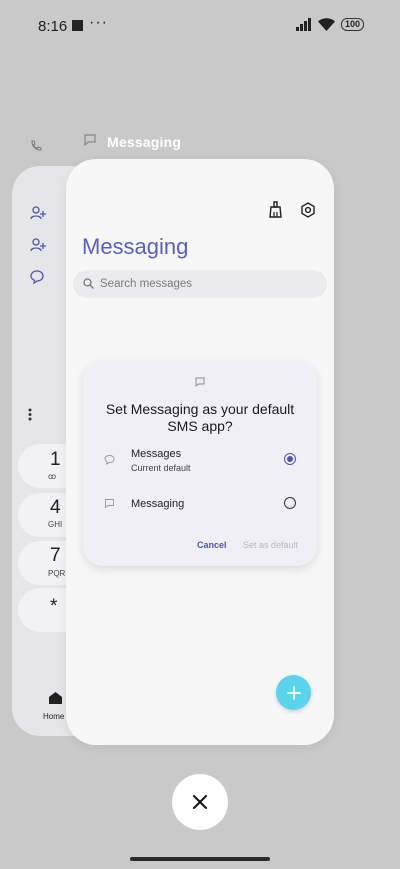  I want to click on home-icon, so click(55, 698).